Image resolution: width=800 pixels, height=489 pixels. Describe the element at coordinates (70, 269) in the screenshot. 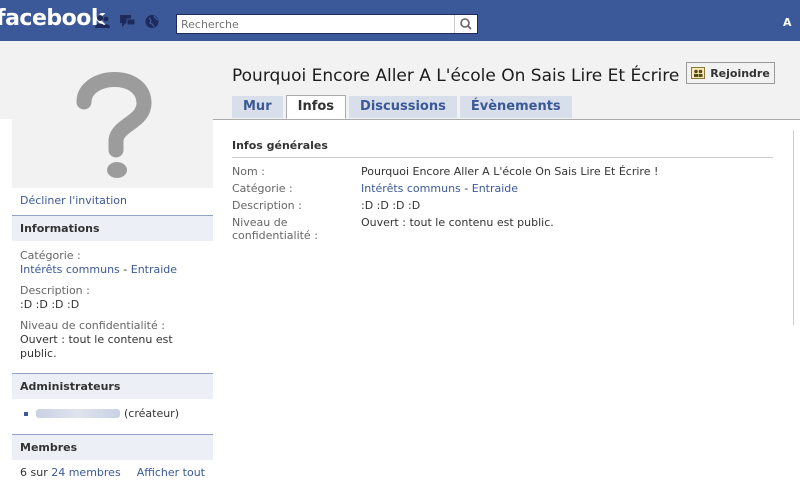

I see `category-link-interets: Intérêts communs` at that location.